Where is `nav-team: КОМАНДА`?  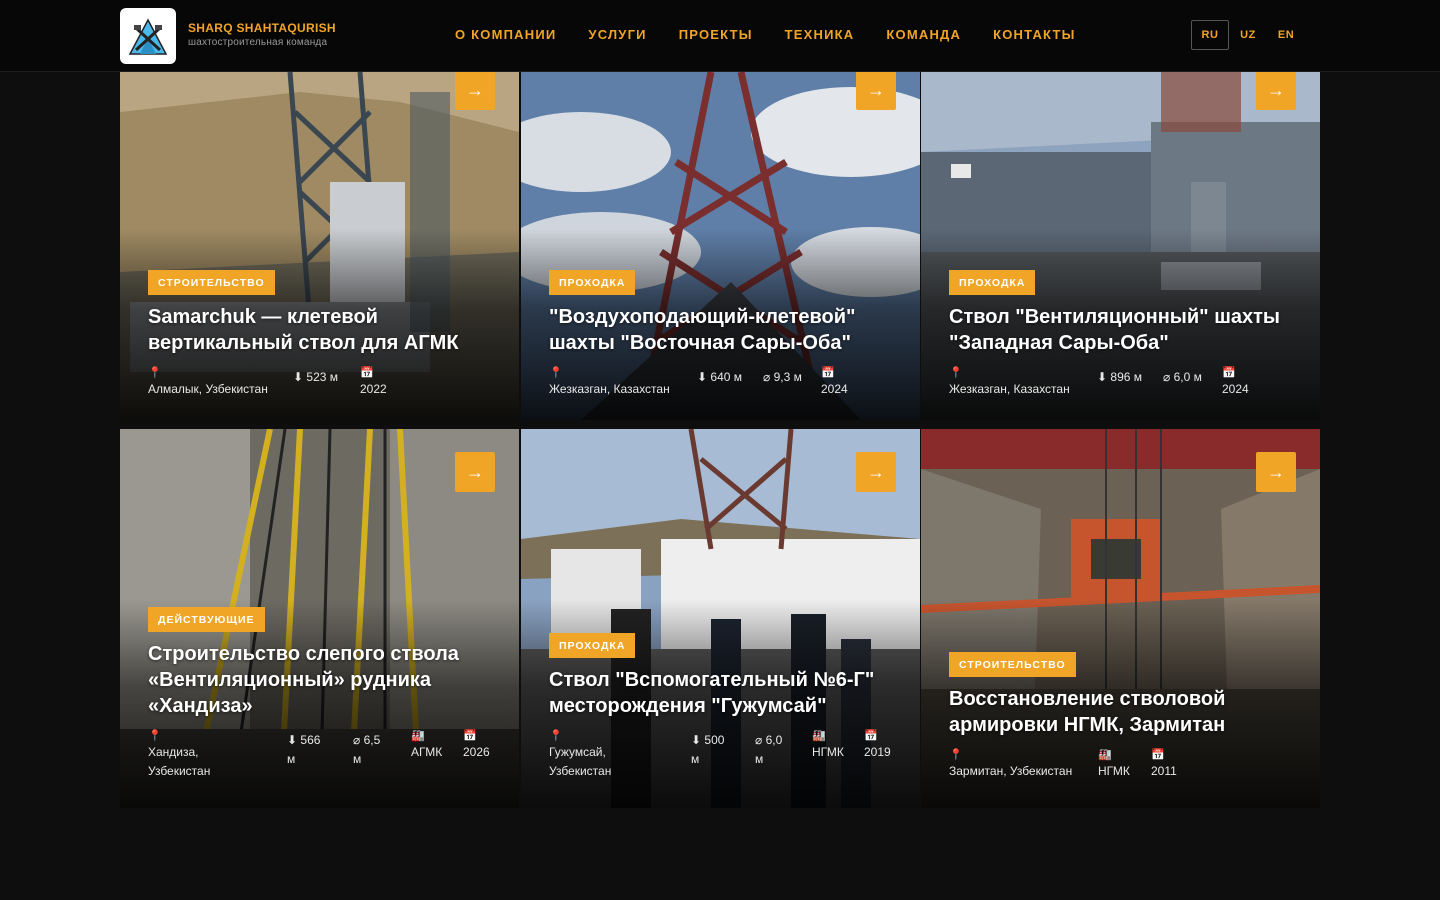 nav-team: КОМАНДА is located at coordinates (923, 34).